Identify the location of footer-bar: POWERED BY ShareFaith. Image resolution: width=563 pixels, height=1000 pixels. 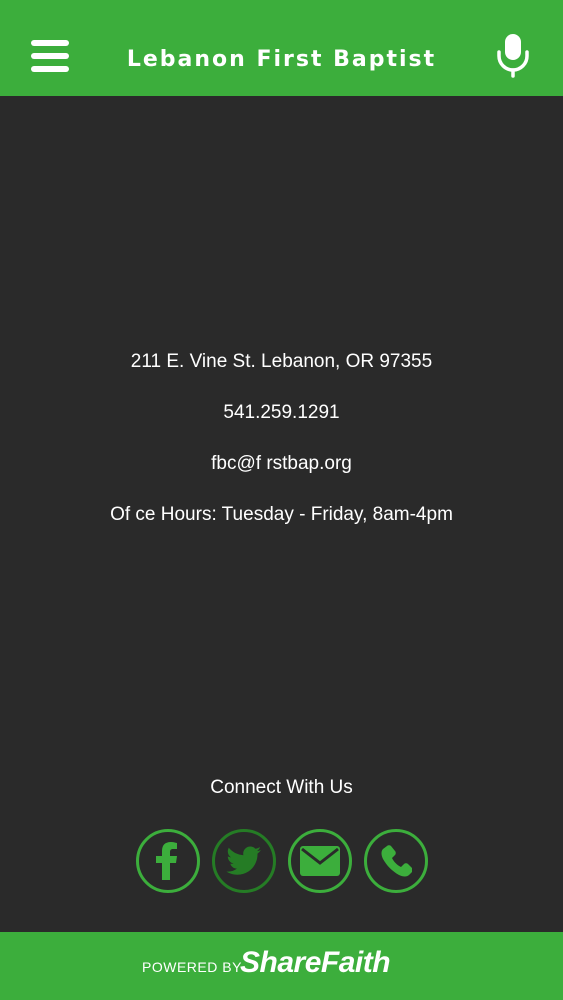
(281, 966).